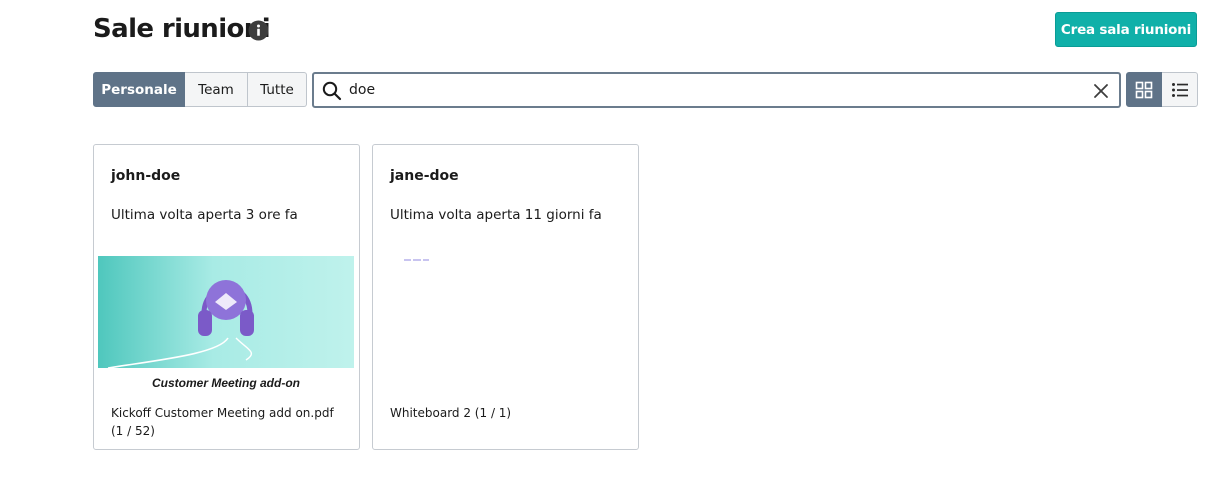  I want to click on last-opened-text: Ultima volta aperta 3 ore fa, so click(204, 215).